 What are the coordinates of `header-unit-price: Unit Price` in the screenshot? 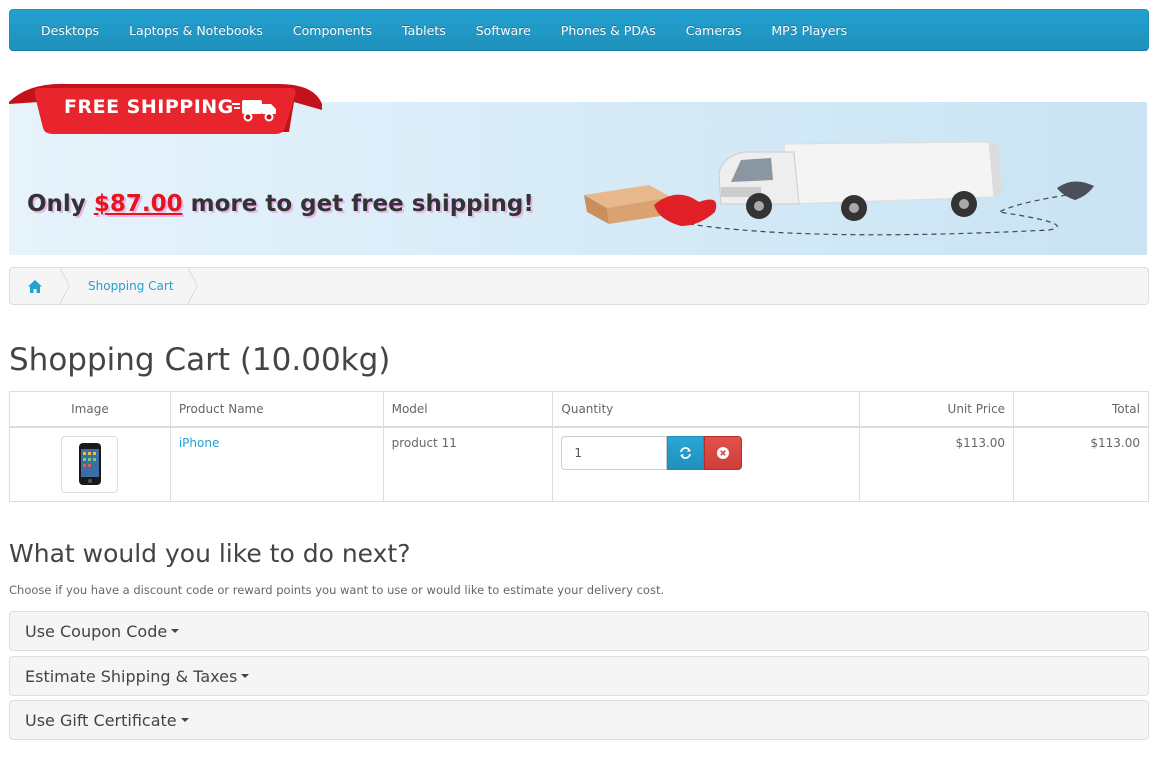 It's located at (937, 409).